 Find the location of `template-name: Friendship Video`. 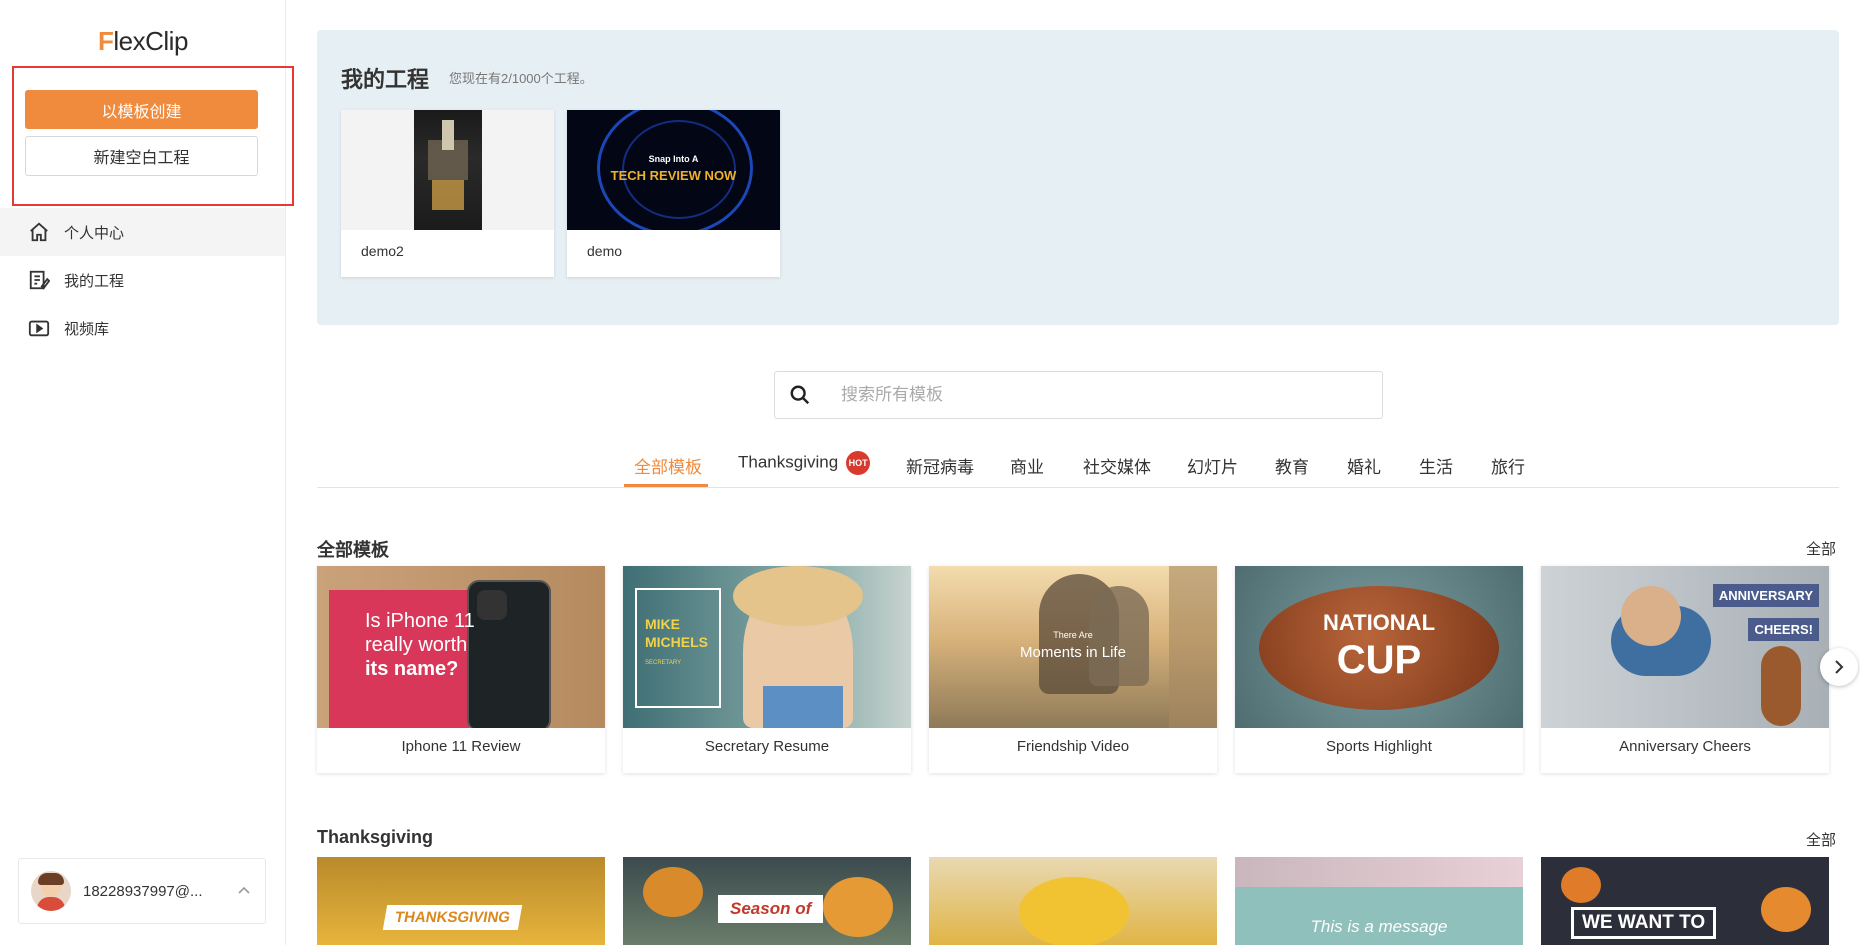

template-name: Friendship Video is located at coordinates (1073, 746).